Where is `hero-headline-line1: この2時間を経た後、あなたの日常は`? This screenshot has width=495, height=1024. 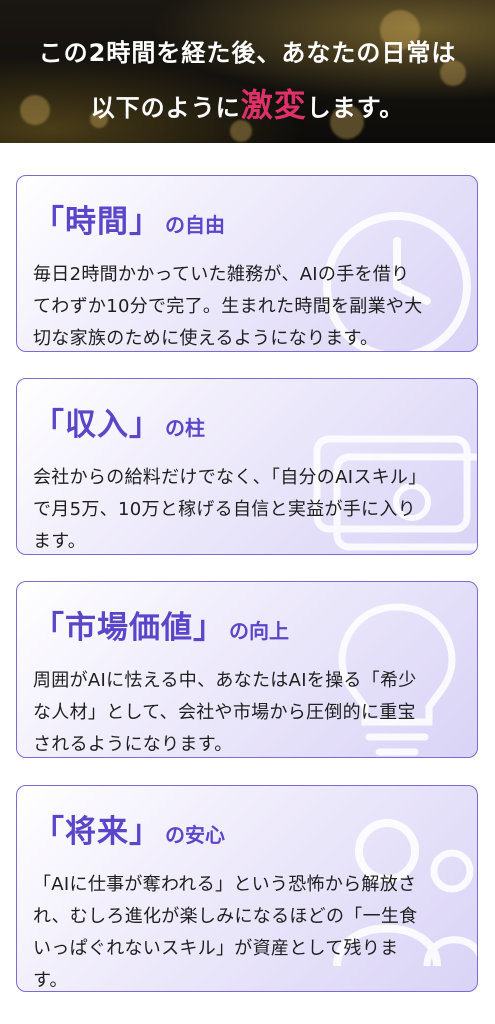 hero-headline-line1: この2時間を経た後、あなたの日常は is located at coordinates (247, 53).